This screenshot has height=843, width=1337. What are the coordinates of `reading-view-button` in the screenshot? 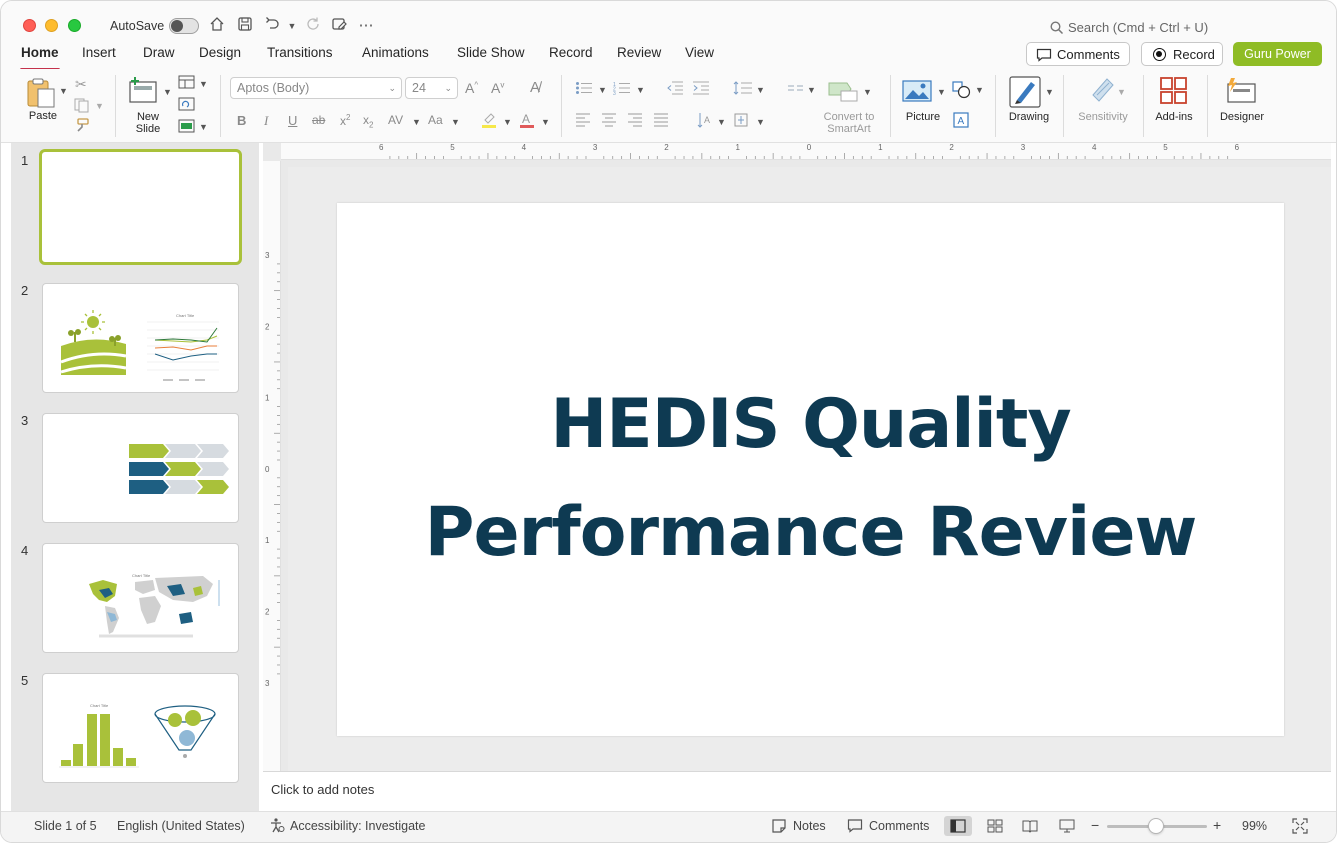 It's located at (1030, 826).